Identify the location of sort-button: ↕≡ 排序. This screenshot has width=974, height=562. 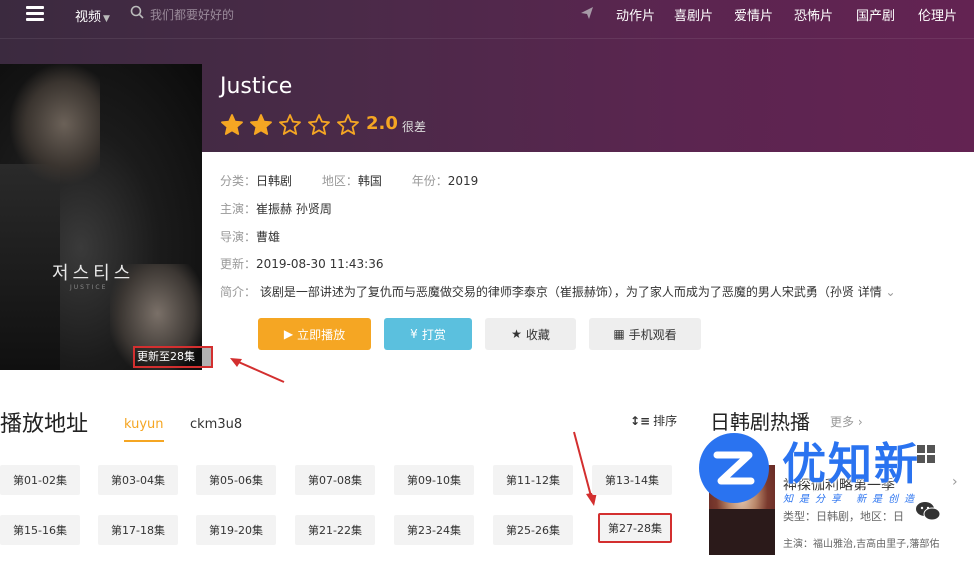
(653, 420).